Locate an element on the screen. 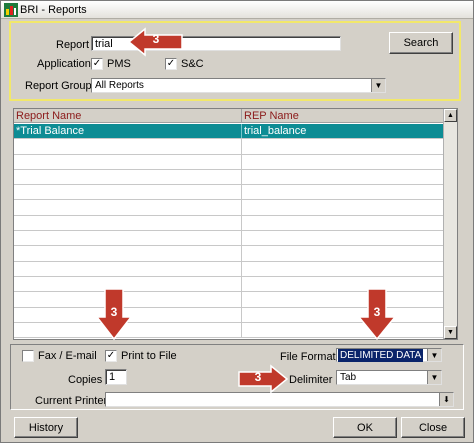 The width and height of the screenshot is (474, 443). copies-input is located at coordinates (116, 377).